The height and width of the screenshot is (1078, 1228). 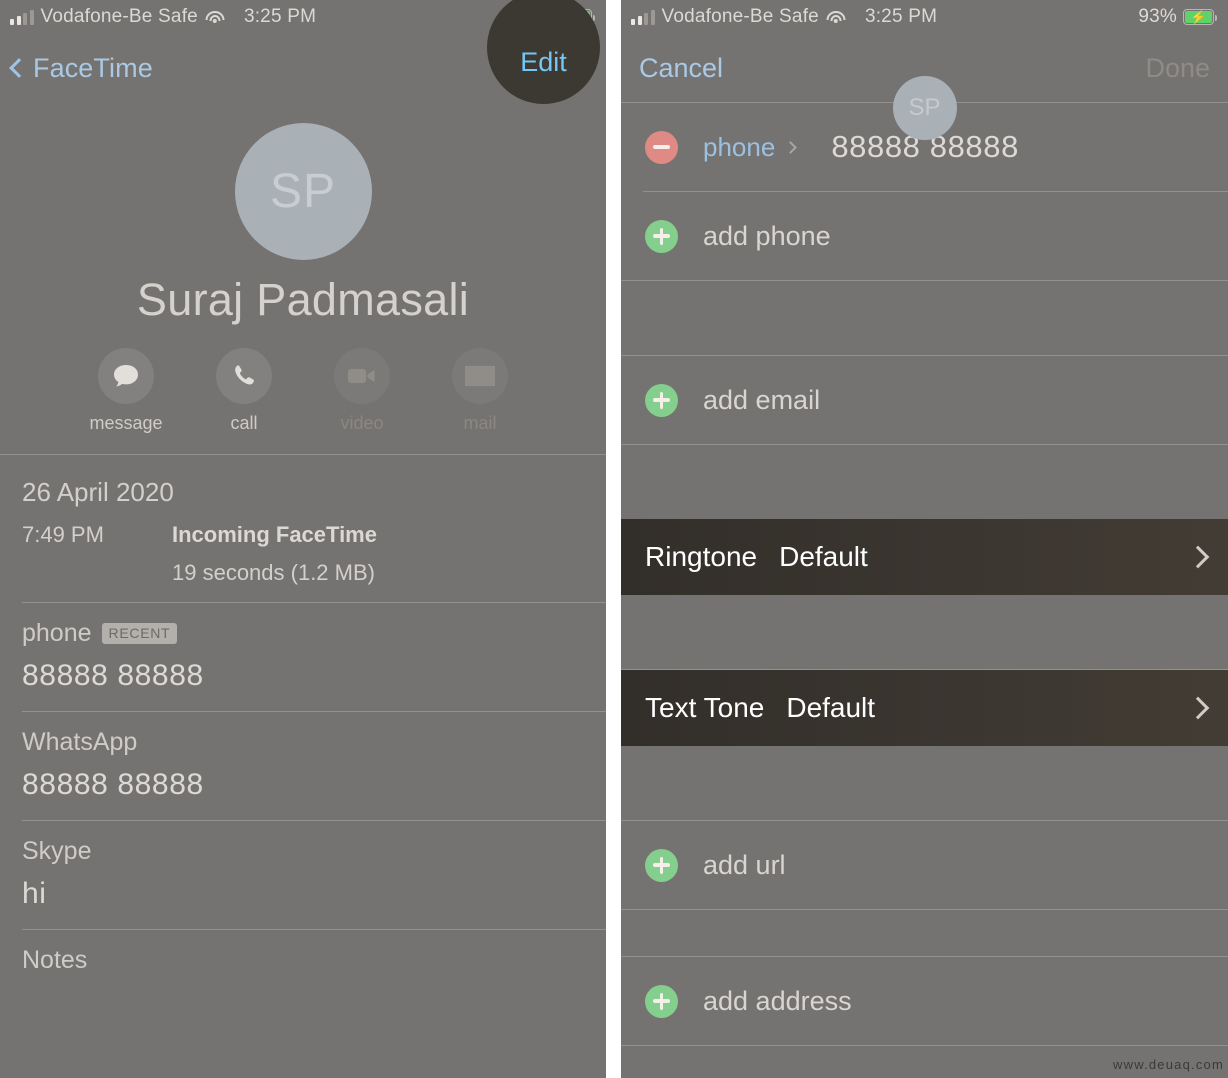 What do you see at coordinates (80, 742) in the screenshot?
I see `field-whatsapp-label: WhatsApp` at bounding box center [80, 742].